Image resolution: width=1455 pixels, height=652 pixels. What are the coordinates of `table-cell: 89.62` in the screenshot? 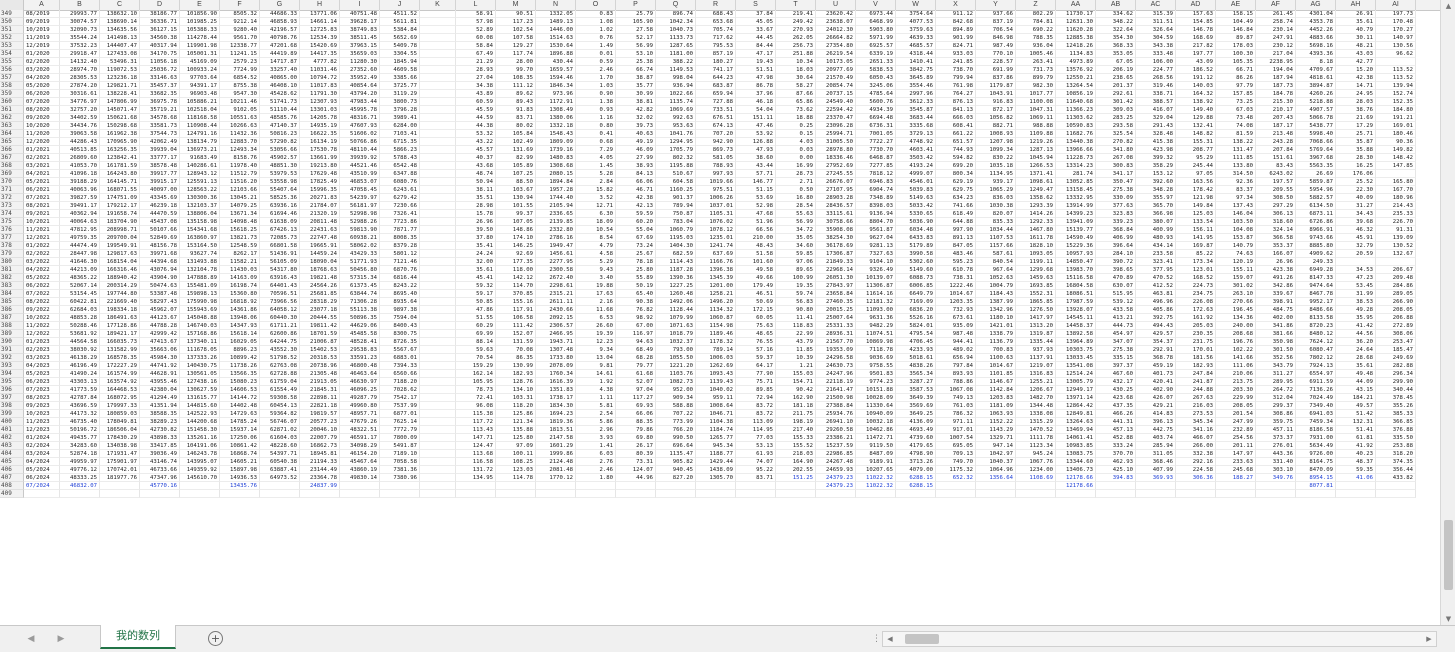 It's located at (516, 94).